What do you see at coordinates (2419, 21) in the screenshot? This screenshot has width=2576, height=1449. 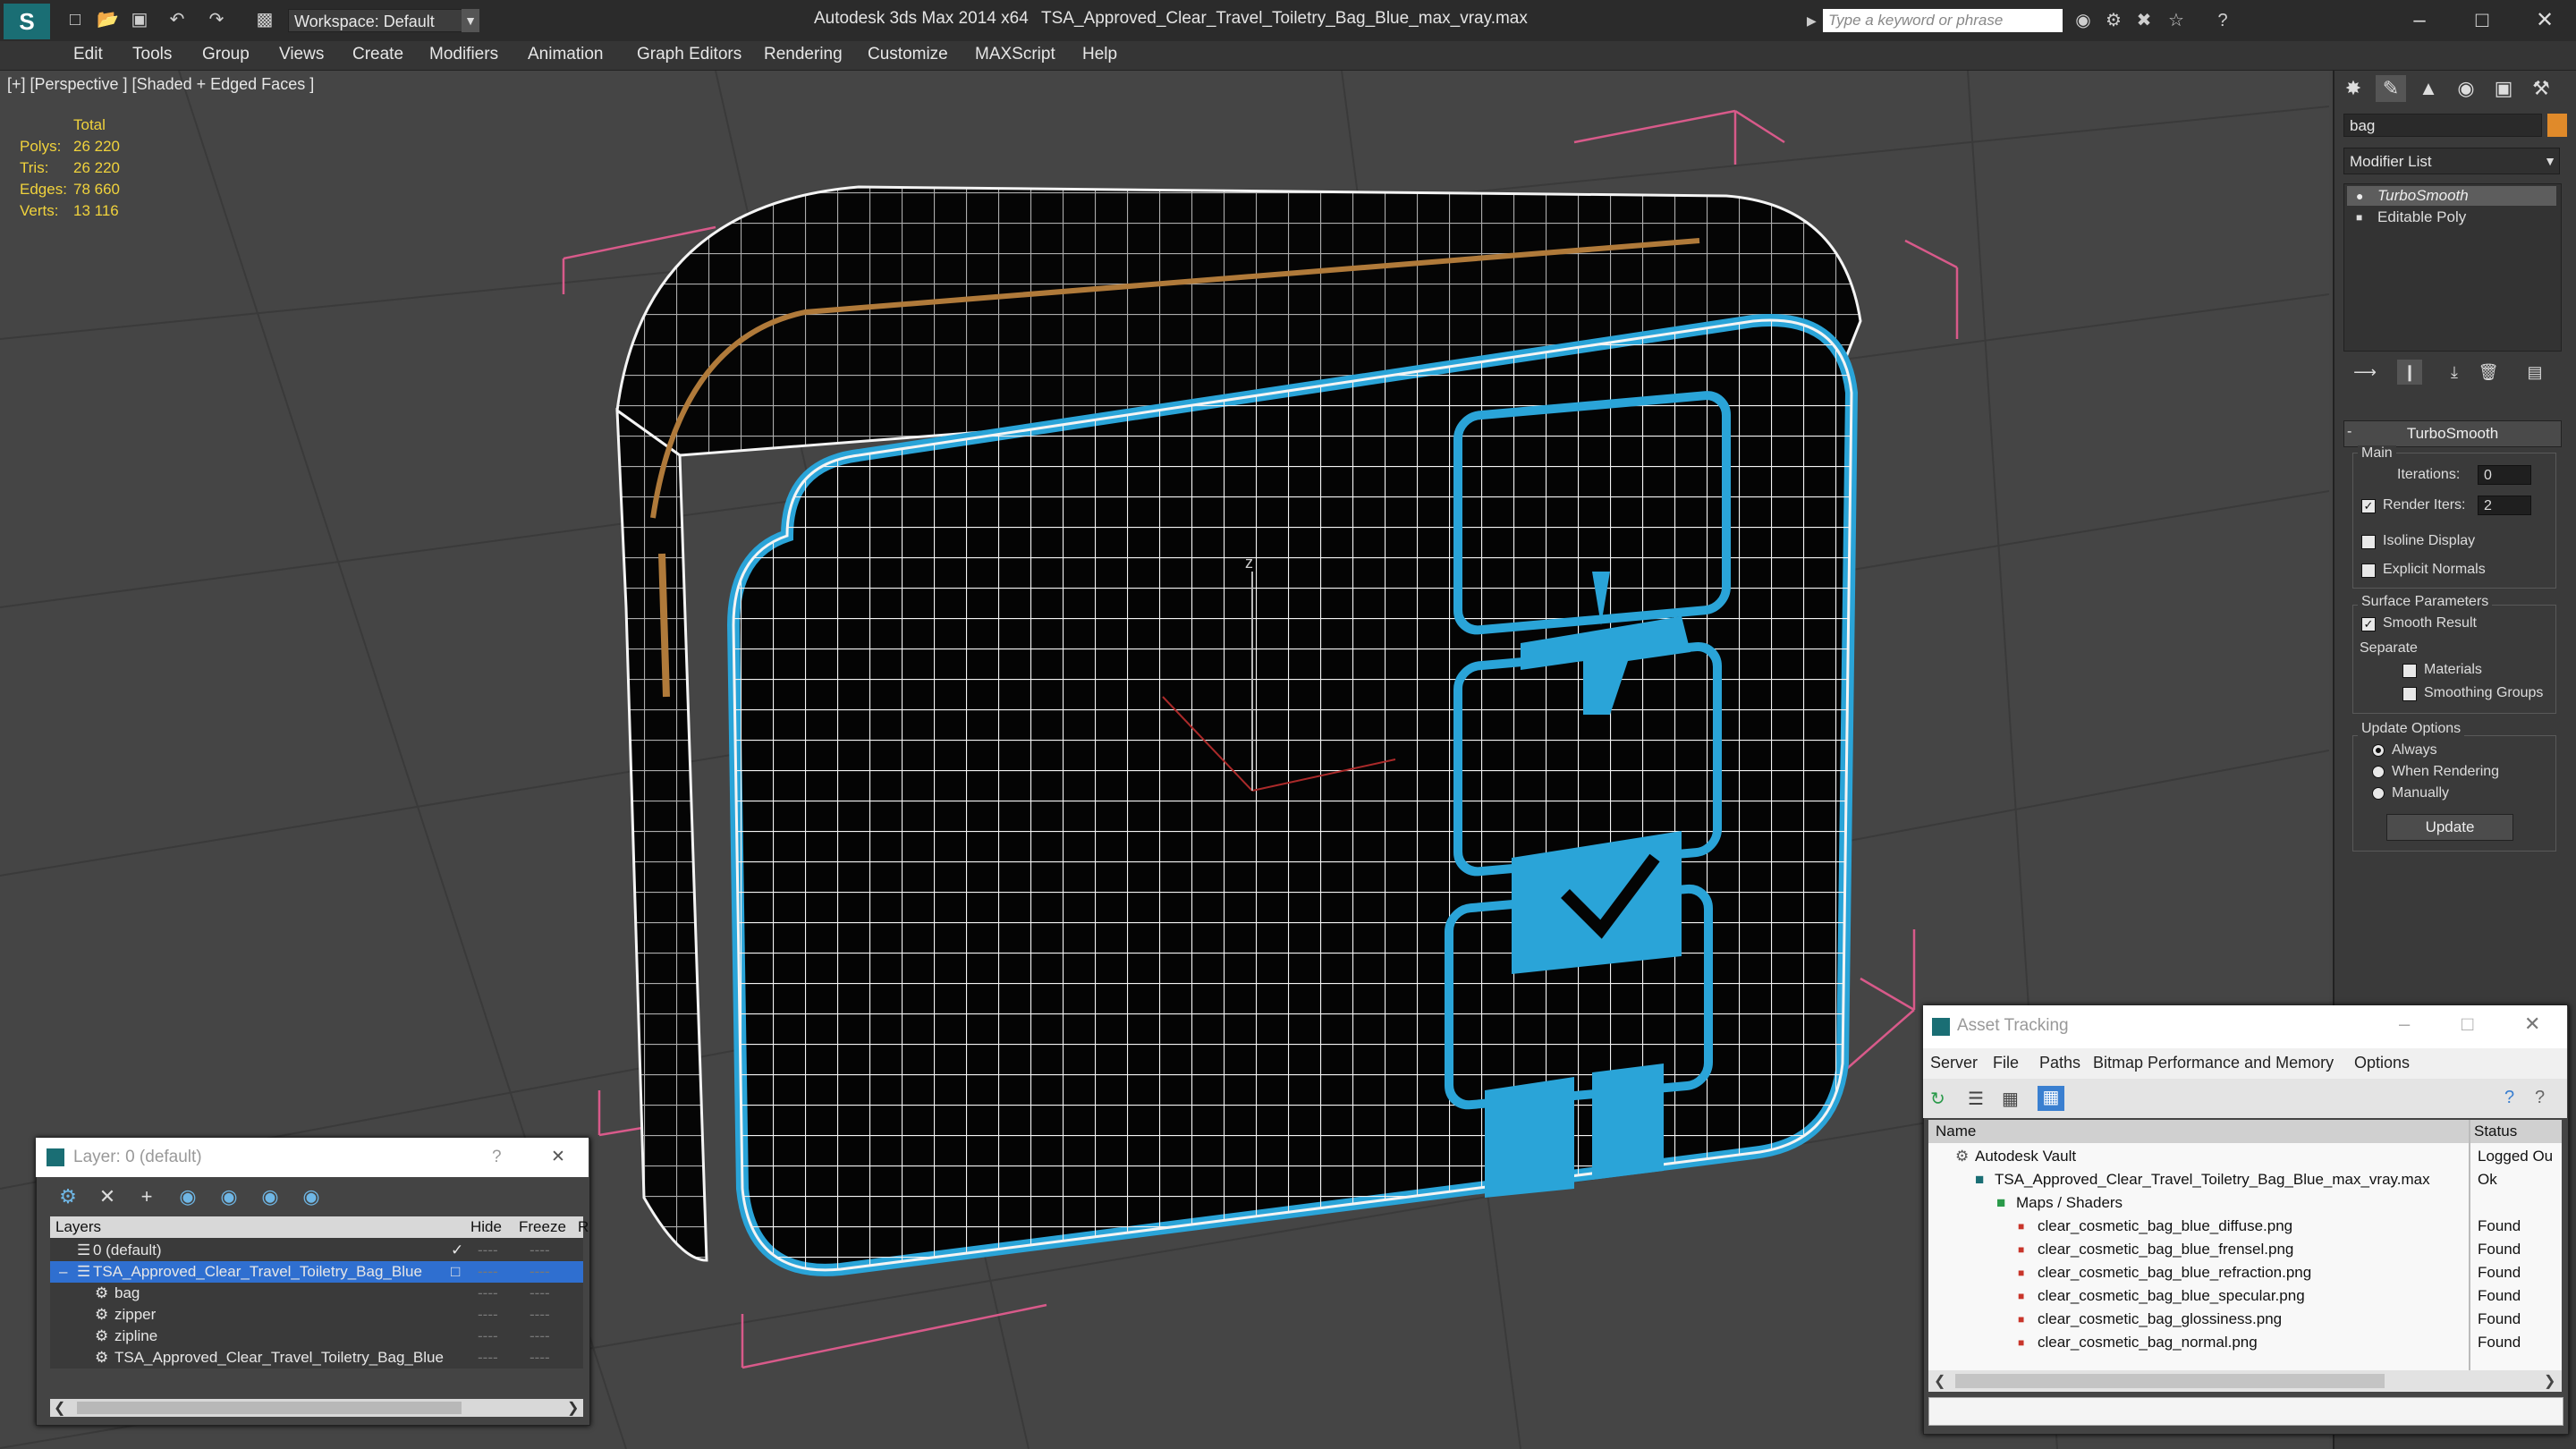 I see `minimize-button: –` at bounding box center [2419, 21].